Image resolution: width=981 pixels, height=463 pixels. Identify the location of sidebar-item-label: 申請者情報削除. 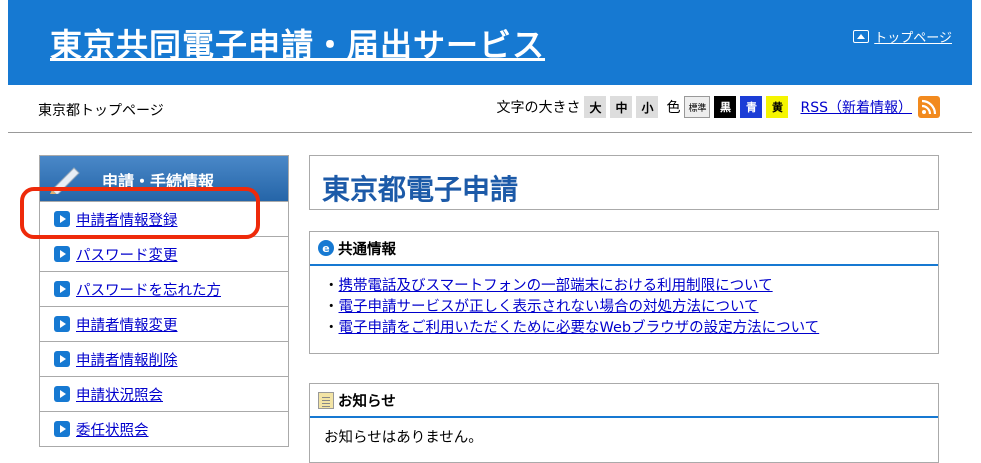
(127, 359).